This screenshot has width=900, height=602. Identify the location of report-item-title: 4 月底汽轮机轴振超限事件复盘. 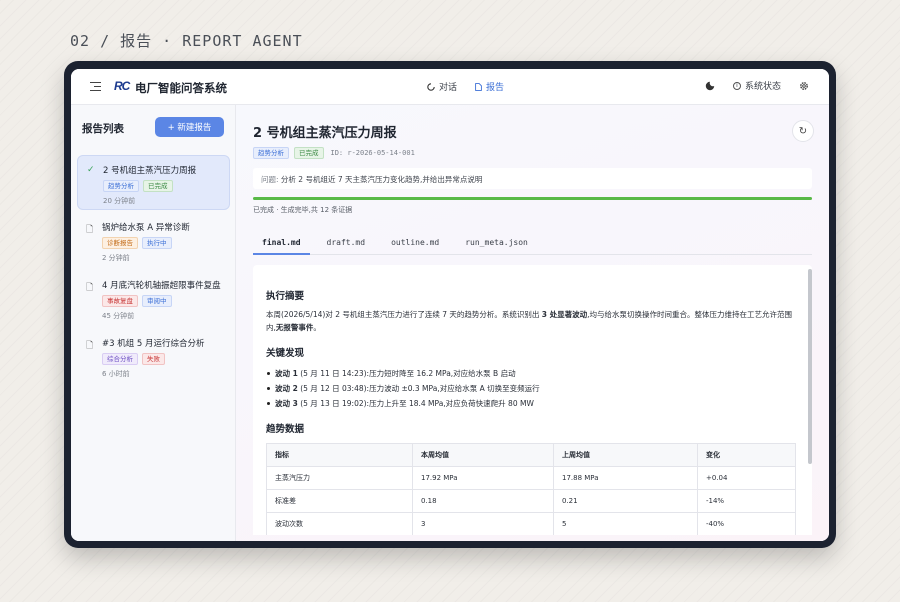
(161, 286).